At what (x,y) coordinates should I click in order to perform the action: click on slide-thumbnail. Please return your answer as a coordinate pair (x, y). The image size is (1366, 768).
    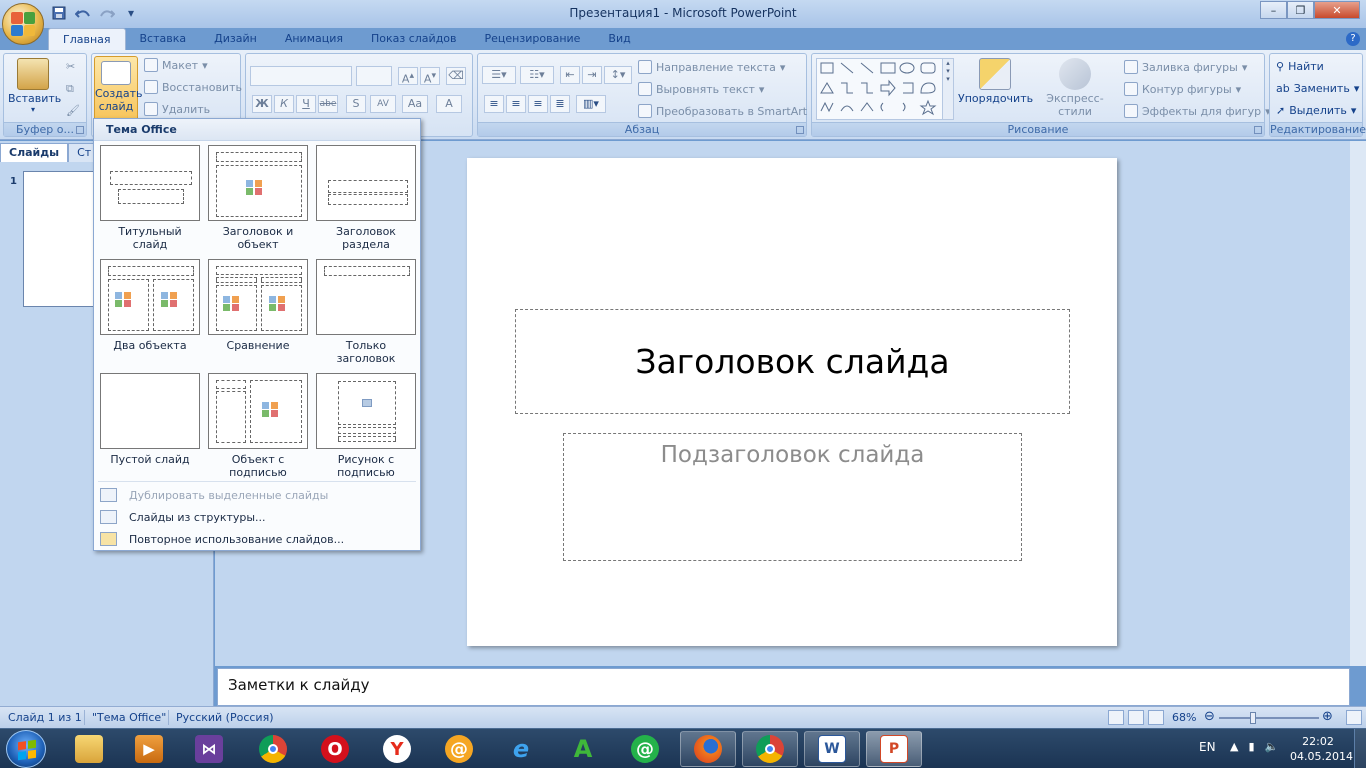
    Looking at the image, I should click on (63, 239).